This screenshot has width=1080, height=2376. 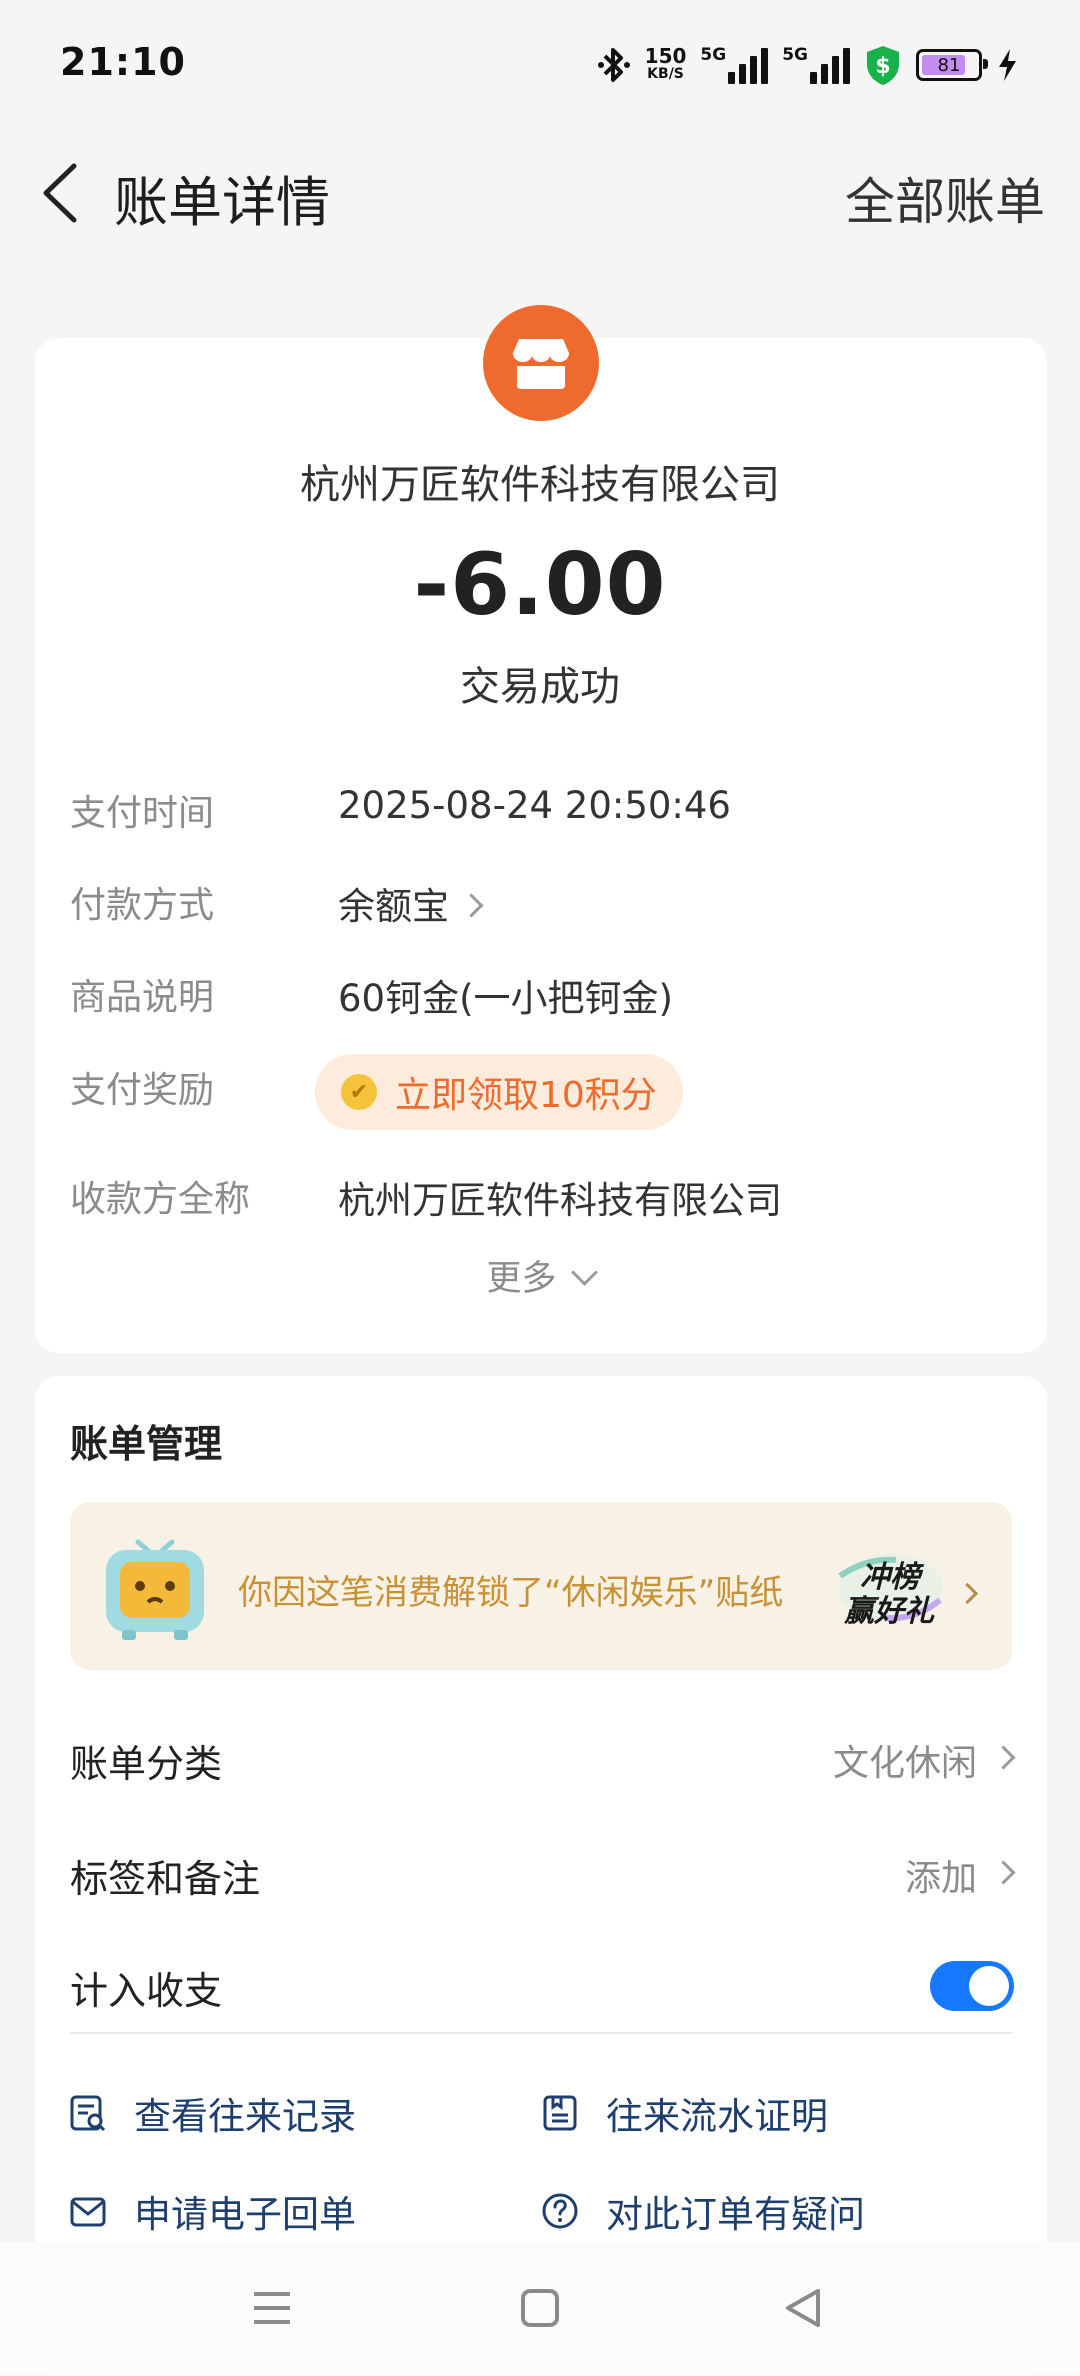 I want to click on order-question-link: 对此订单有疑问, so click(x=702, y=2211).